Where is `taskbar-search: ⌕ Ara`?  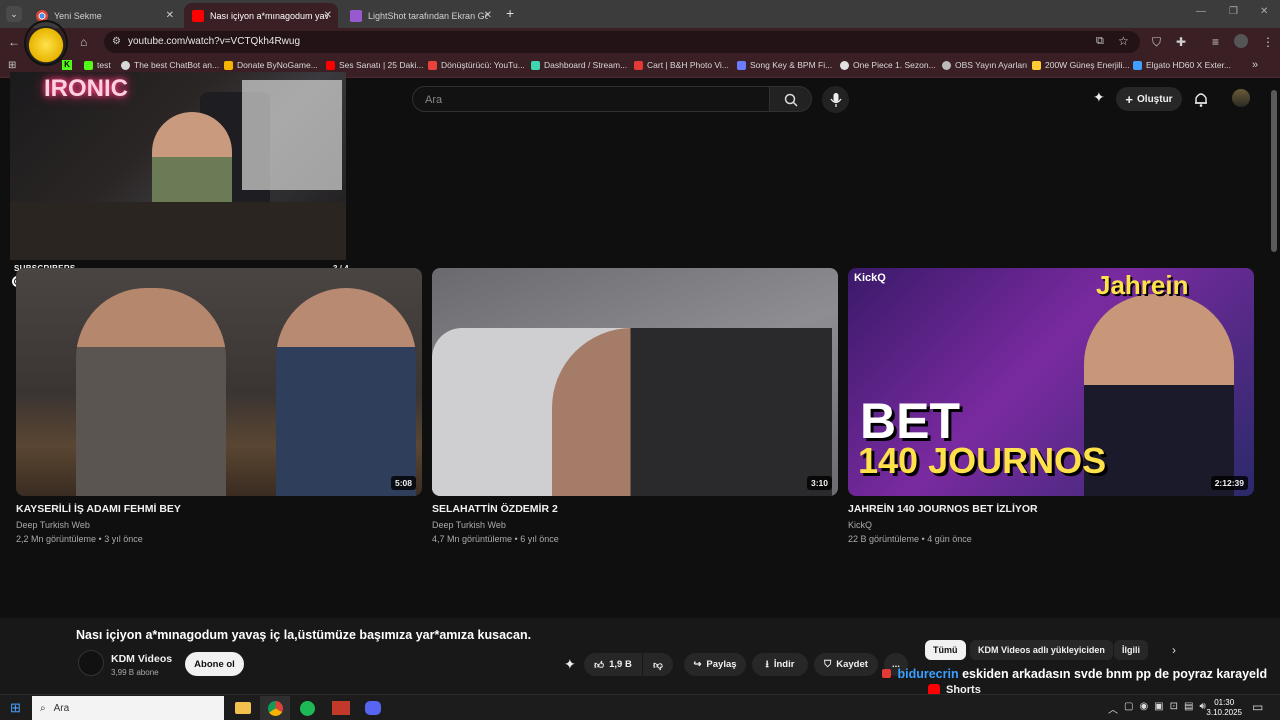
taskbar-search: ⌕ Ara is located at coordinates (128, 708).